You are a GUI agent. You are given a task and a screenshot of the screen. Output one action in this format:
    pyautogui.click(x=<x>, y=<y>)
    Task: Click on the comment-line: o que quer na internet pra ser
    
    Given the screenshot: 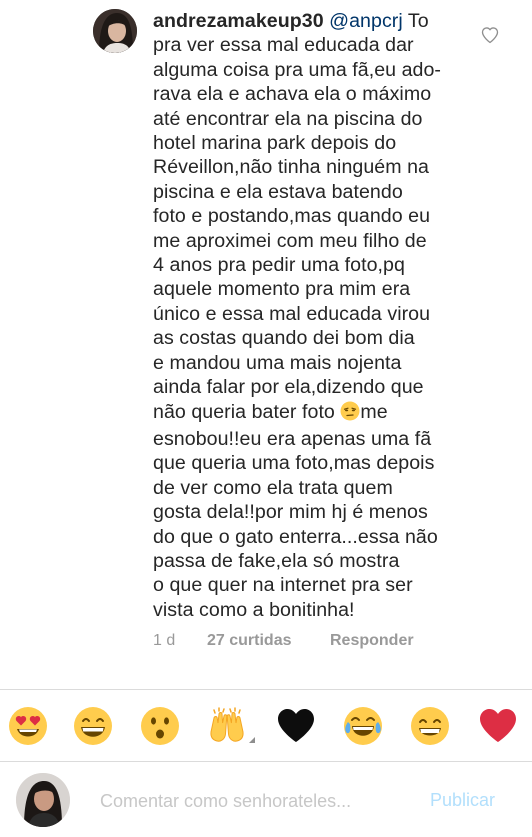 What is the action you would take?
    pyautogui.click(x=283, y=585)
    